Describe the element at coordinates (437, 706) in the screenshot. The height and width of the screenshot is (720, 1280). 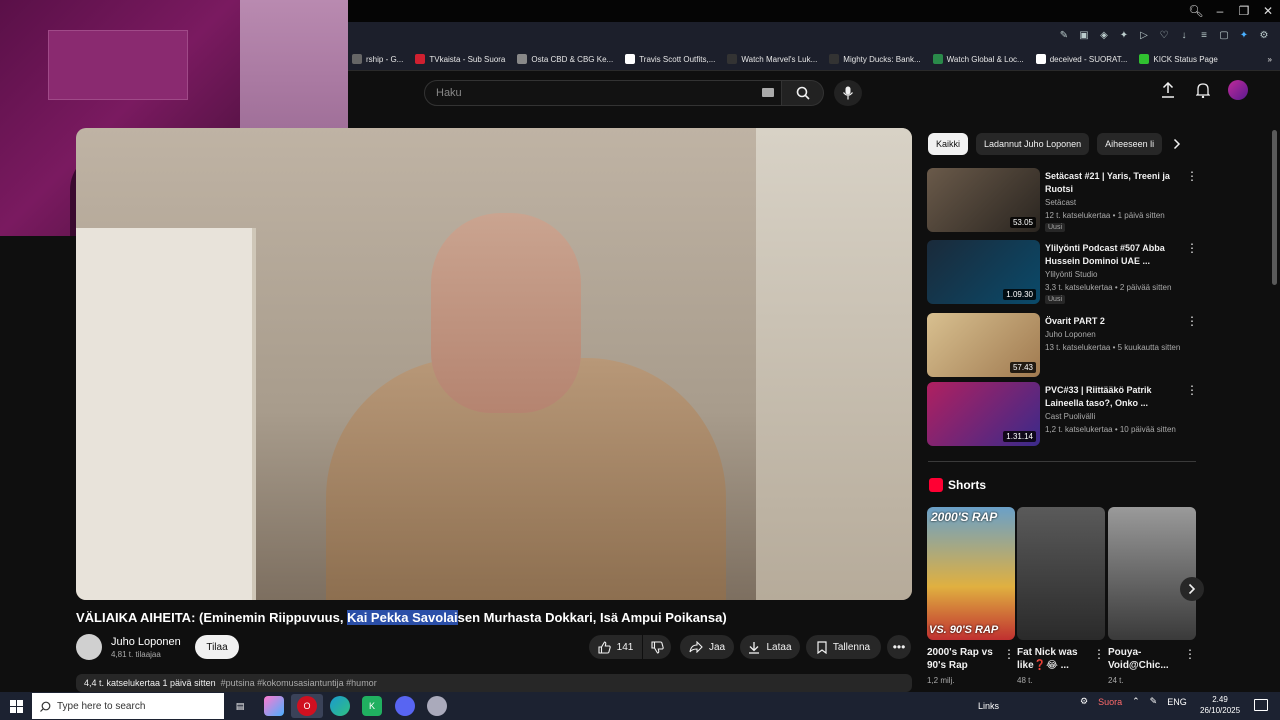
I see `app-icon` at that location.